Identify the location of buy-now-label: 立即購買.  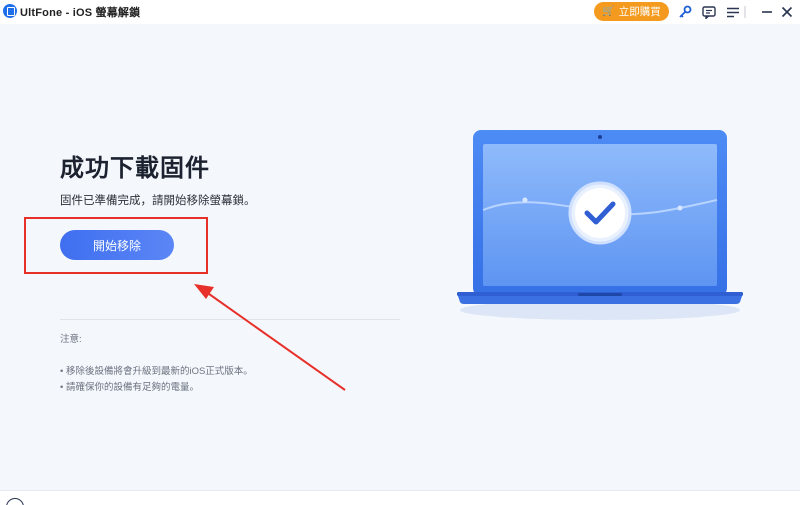
(639, 12).